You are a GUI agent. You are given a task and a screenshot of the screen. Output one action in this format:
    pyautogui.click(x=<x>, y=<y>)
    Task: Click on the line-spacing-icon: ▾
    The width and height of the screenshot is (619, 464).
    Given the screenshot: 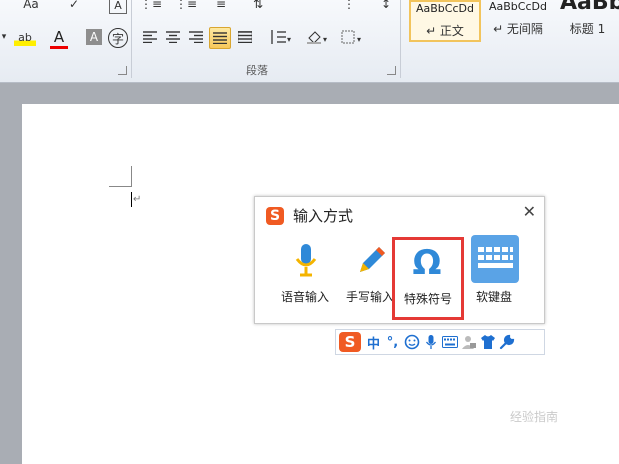 What is the action you would take?
    pyautogui.click(x=280, y=37)
    